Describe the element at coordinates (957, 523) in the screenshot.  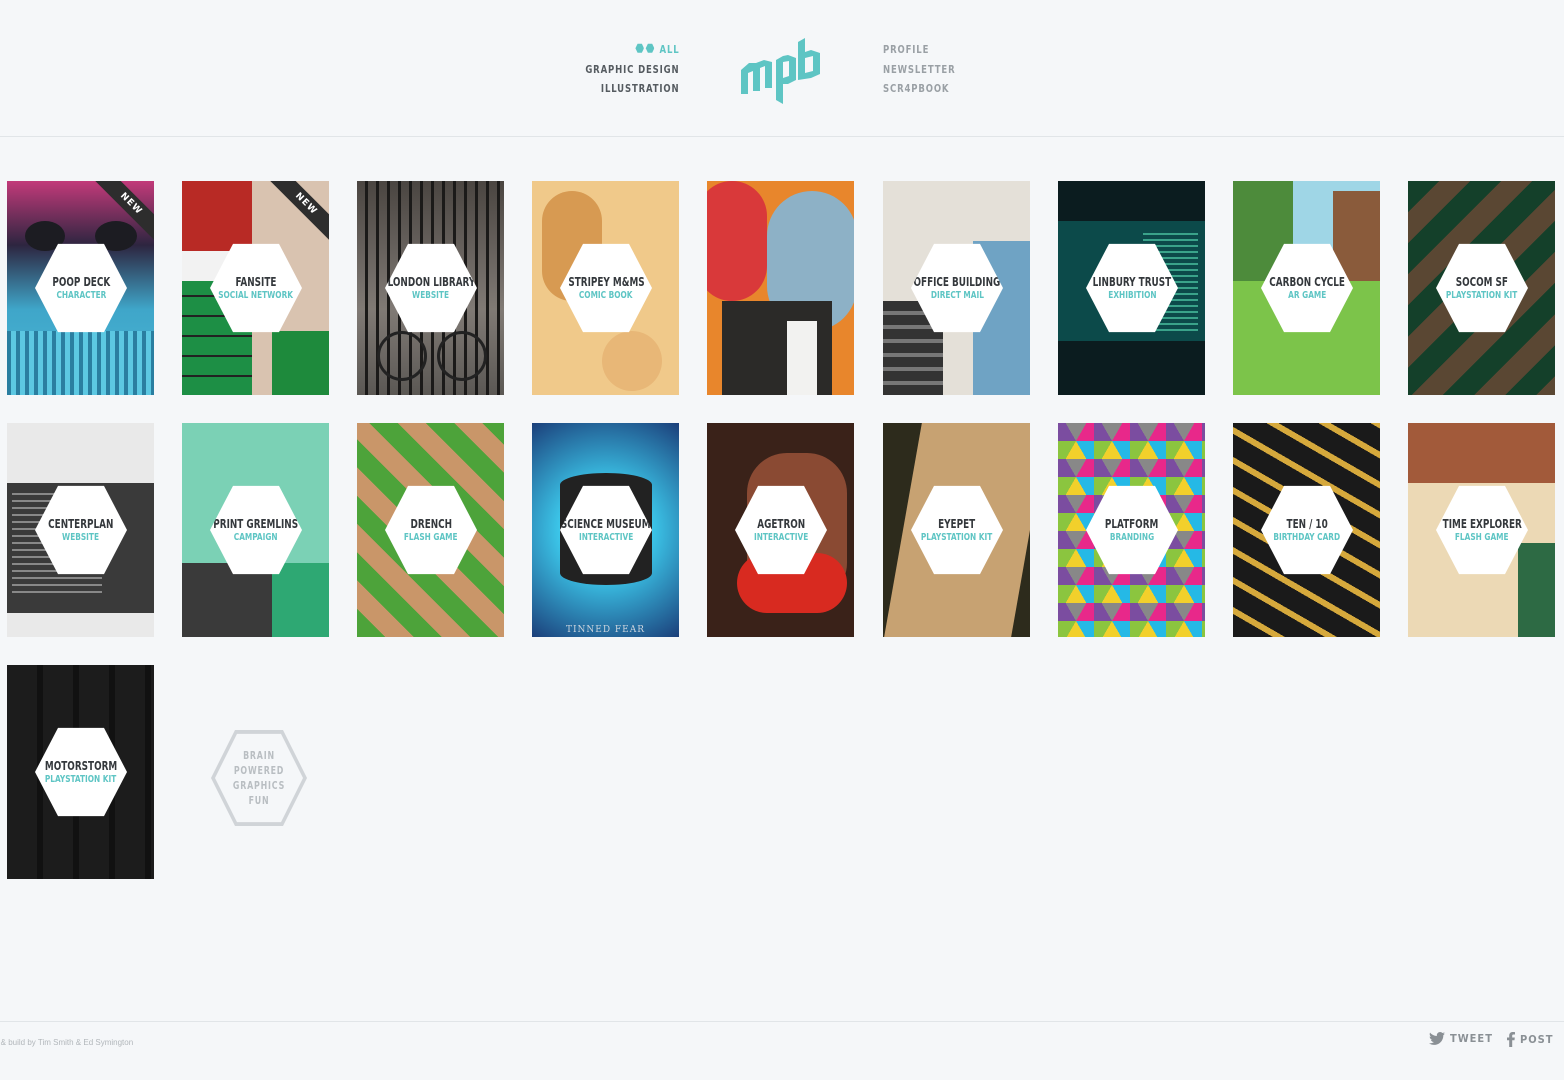
I see `project-title: EYEPET` at that location.